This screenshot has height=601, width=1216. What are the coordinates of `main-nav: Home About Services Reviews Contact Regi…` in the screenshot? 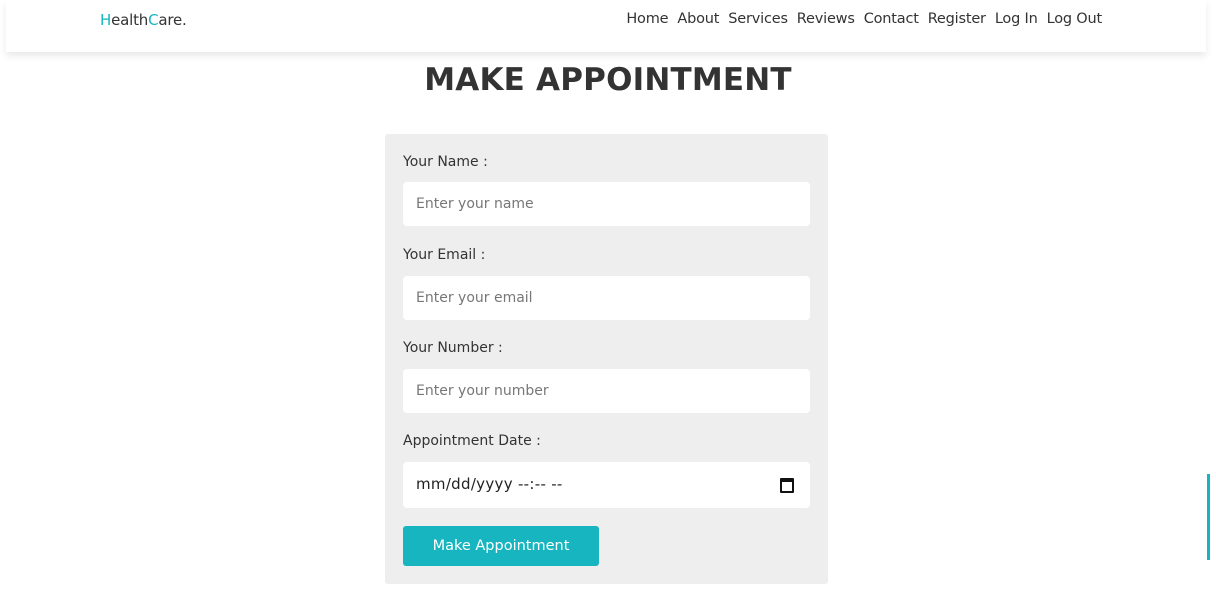 It's located at (864, 19).